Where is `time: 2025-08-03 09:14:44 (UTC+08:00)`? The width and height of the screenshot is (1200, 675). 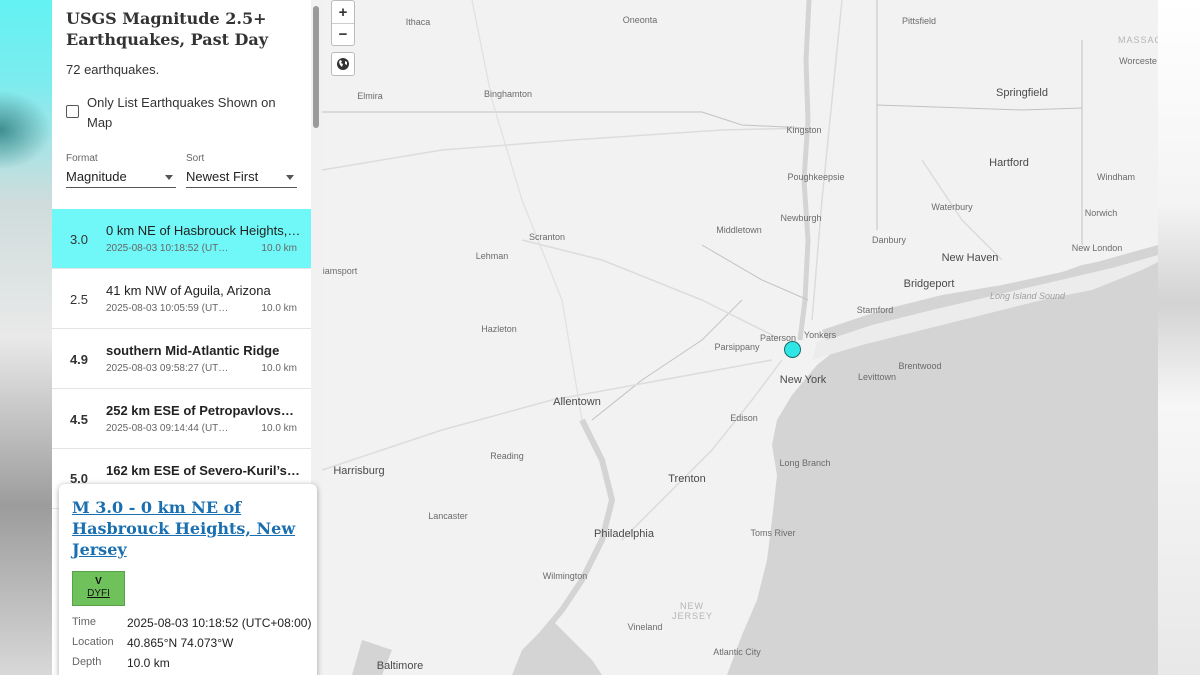 time: 2025-08-03 09:14:44 (UTC+08:00) is located at coordinates (170, 428).